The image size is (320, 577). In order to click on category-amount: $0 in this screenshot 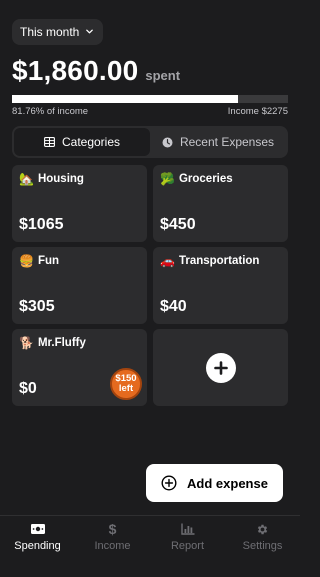, I will do `click(28, 388)`.